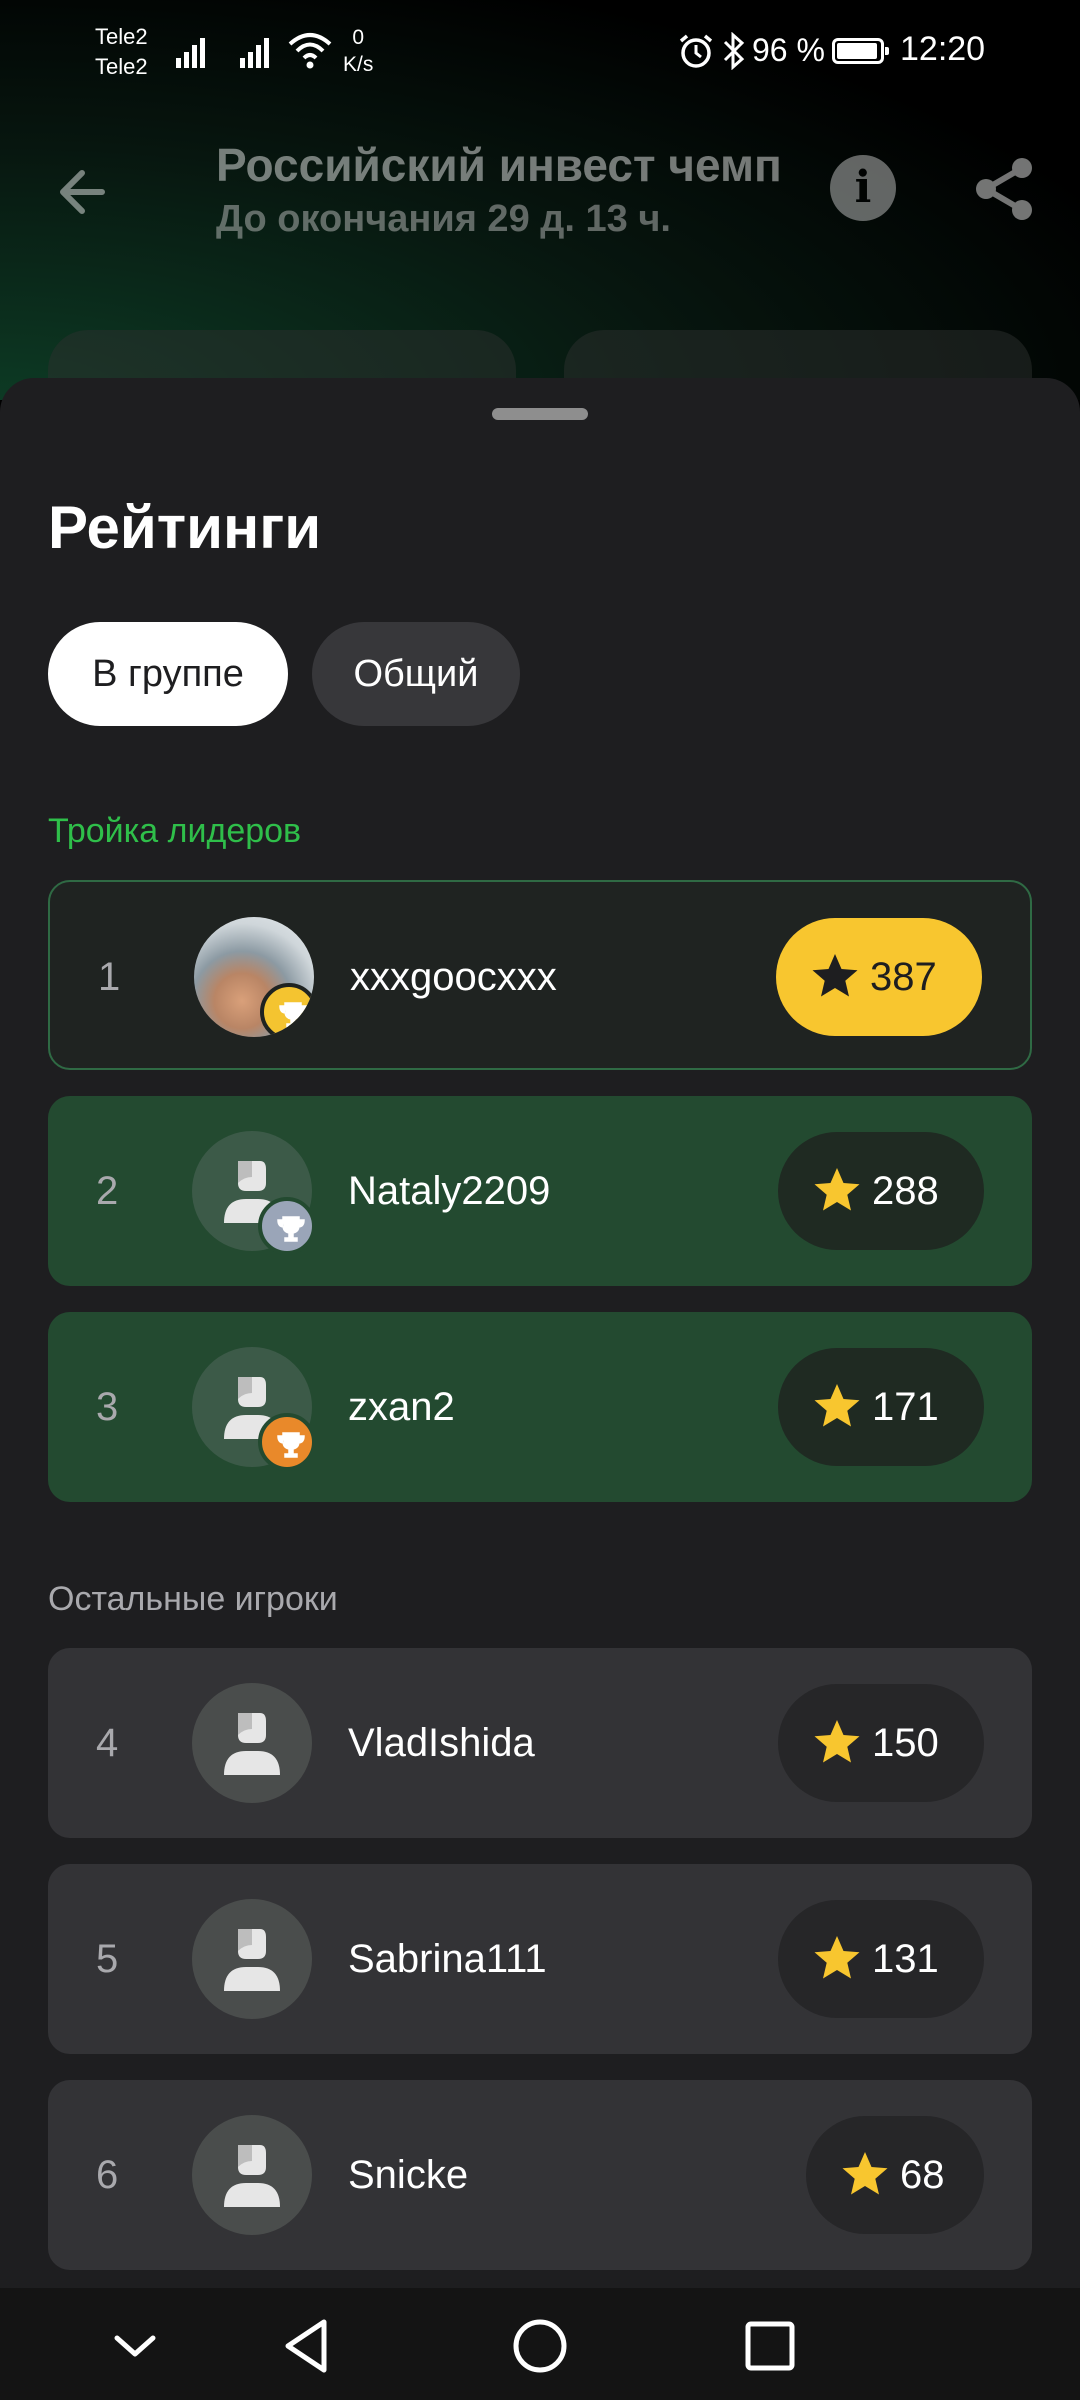 The image size is (1080, 2400). Describe the element at coordinates (905, 1959) in the screenshot. I see `score-value: 131` at that location.